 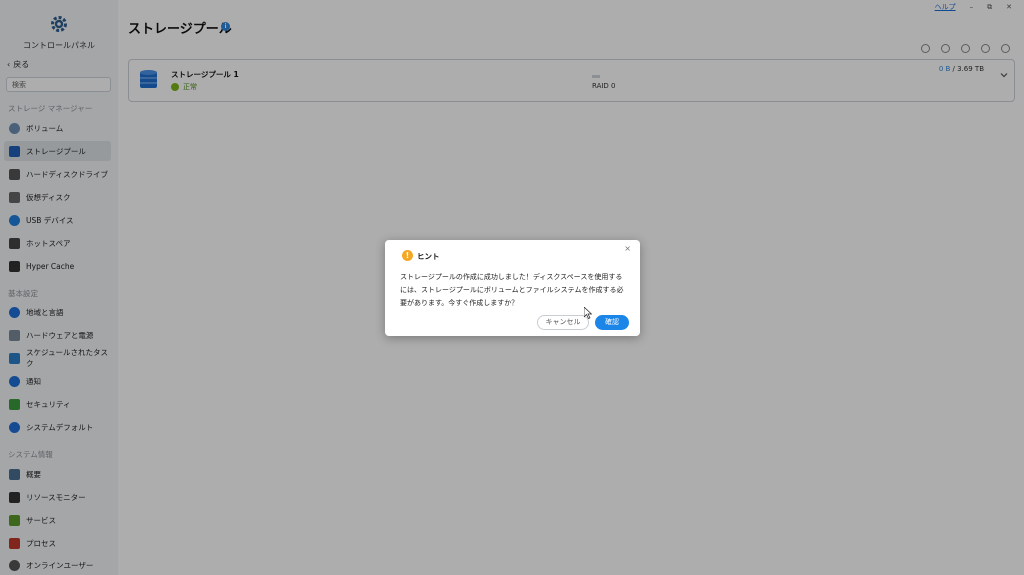 I want to click on warning-icon: !, so click(x=407, y=255).